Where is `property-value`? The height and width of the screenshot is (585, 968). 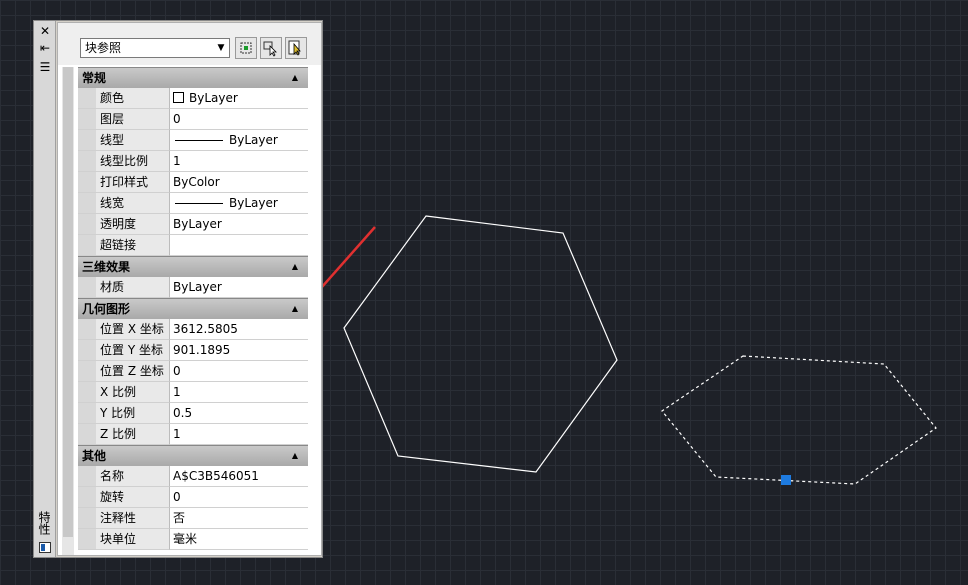 property-value is located at coordinates (239, 245).